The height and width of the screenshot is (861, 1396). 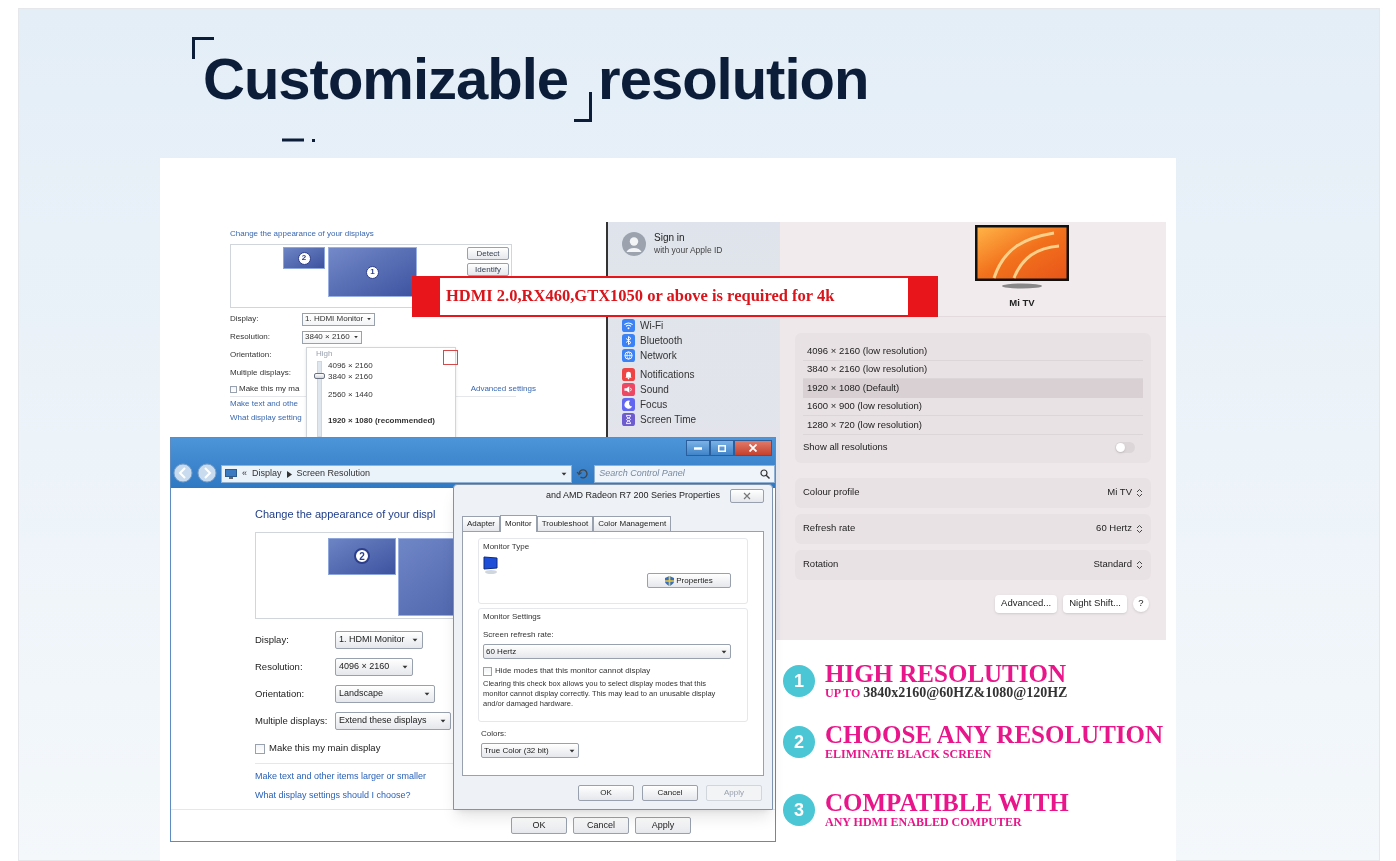 I want to click on tab: Adapter, so click(x=481, y=523).